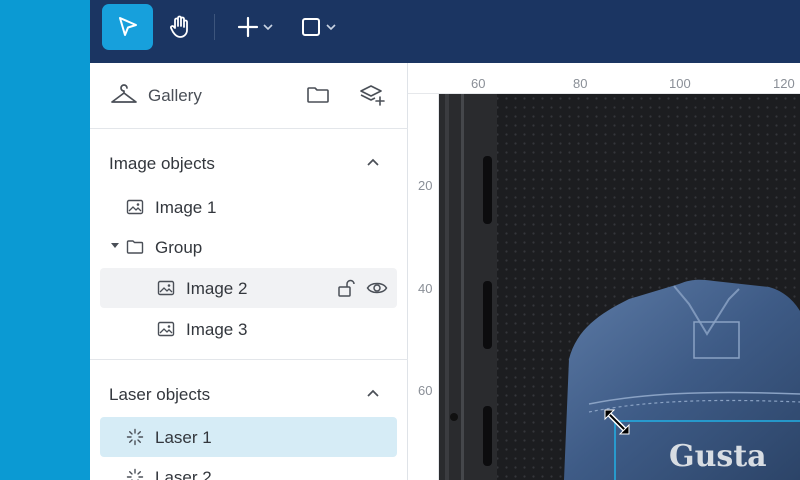 The image size is (800, 480). What do you see at coordinates (175, 95) in the screenshot?
I see `panel-title: Gallery` at bounding box center [175, 95].